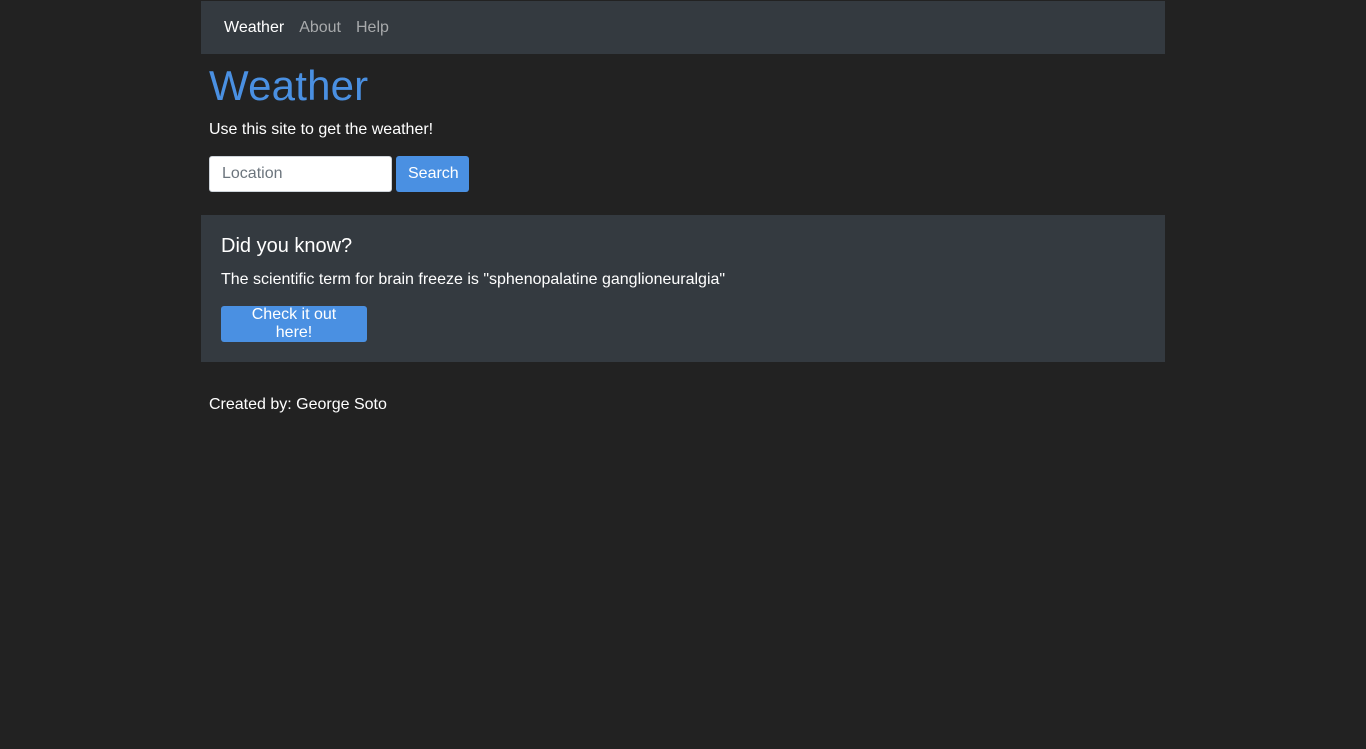 The image size is (1366, 749). What do you see at coordinates (321, 129) in the screenshot?
I see `page-subtitle: Use this site to get the weather!` at bounding box center [321, 129].